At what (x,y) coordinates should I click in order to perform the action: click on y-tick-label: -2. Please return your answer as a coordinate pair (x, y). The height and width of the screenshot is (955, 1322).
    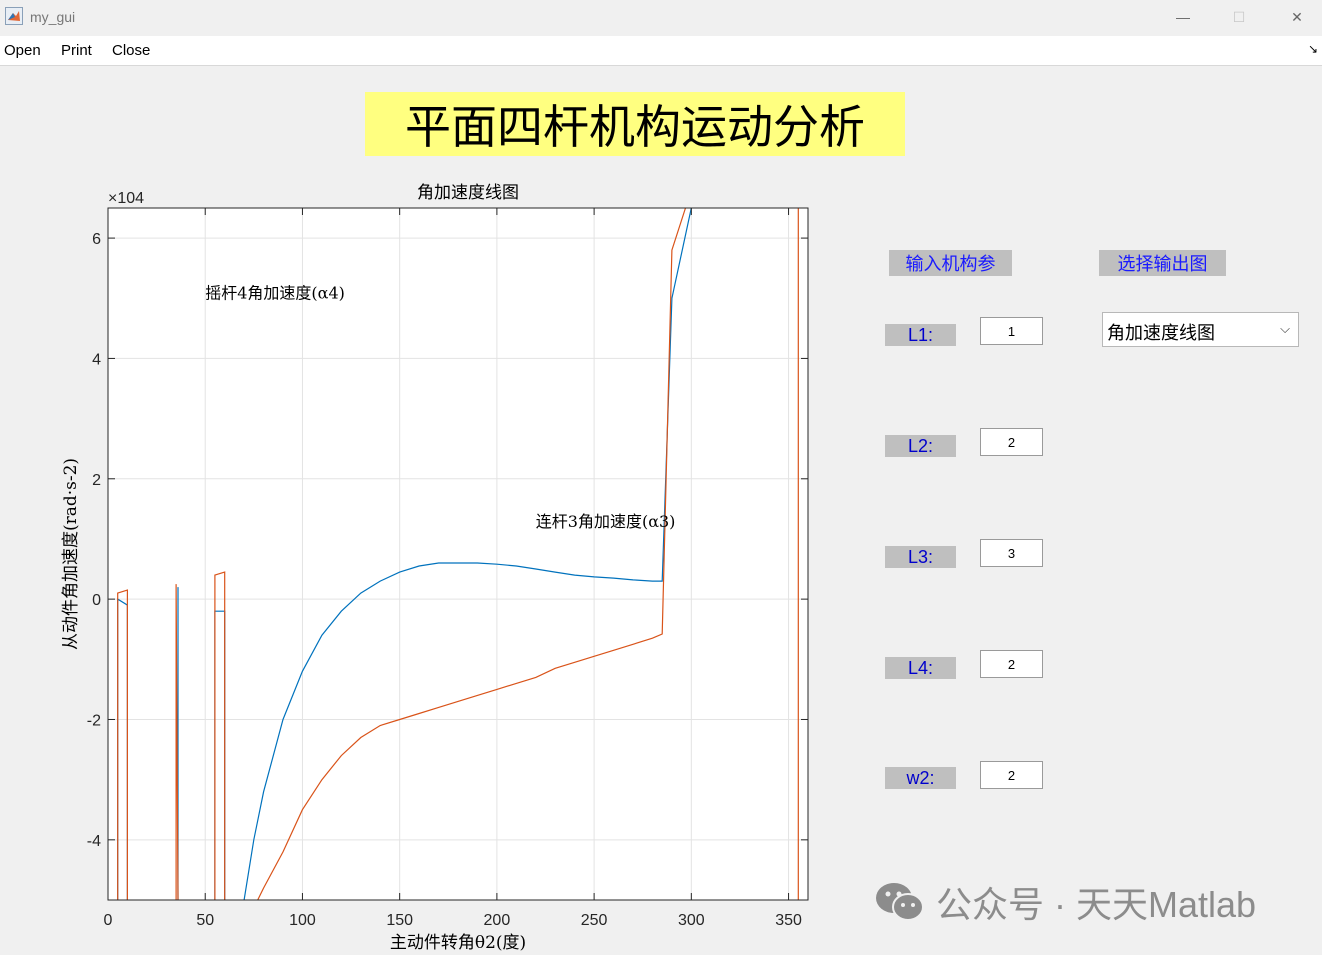
    Looking at the image, I should click on (94, 720).